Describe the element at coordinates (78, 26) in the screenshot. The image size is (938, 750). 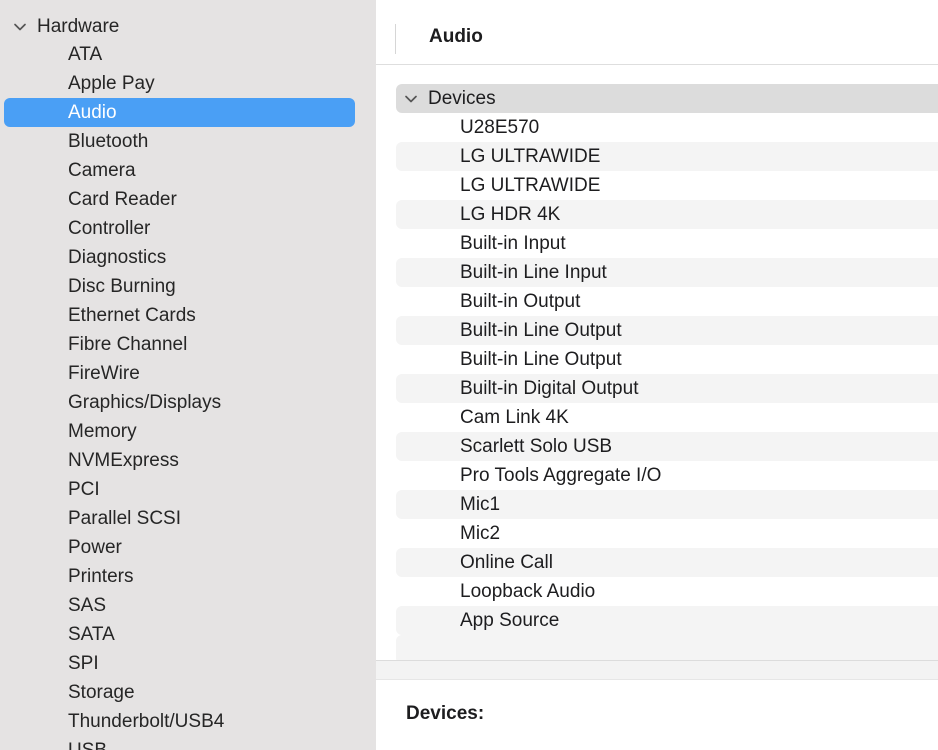
I see `sidebar-group-label: Hardware` at that location.